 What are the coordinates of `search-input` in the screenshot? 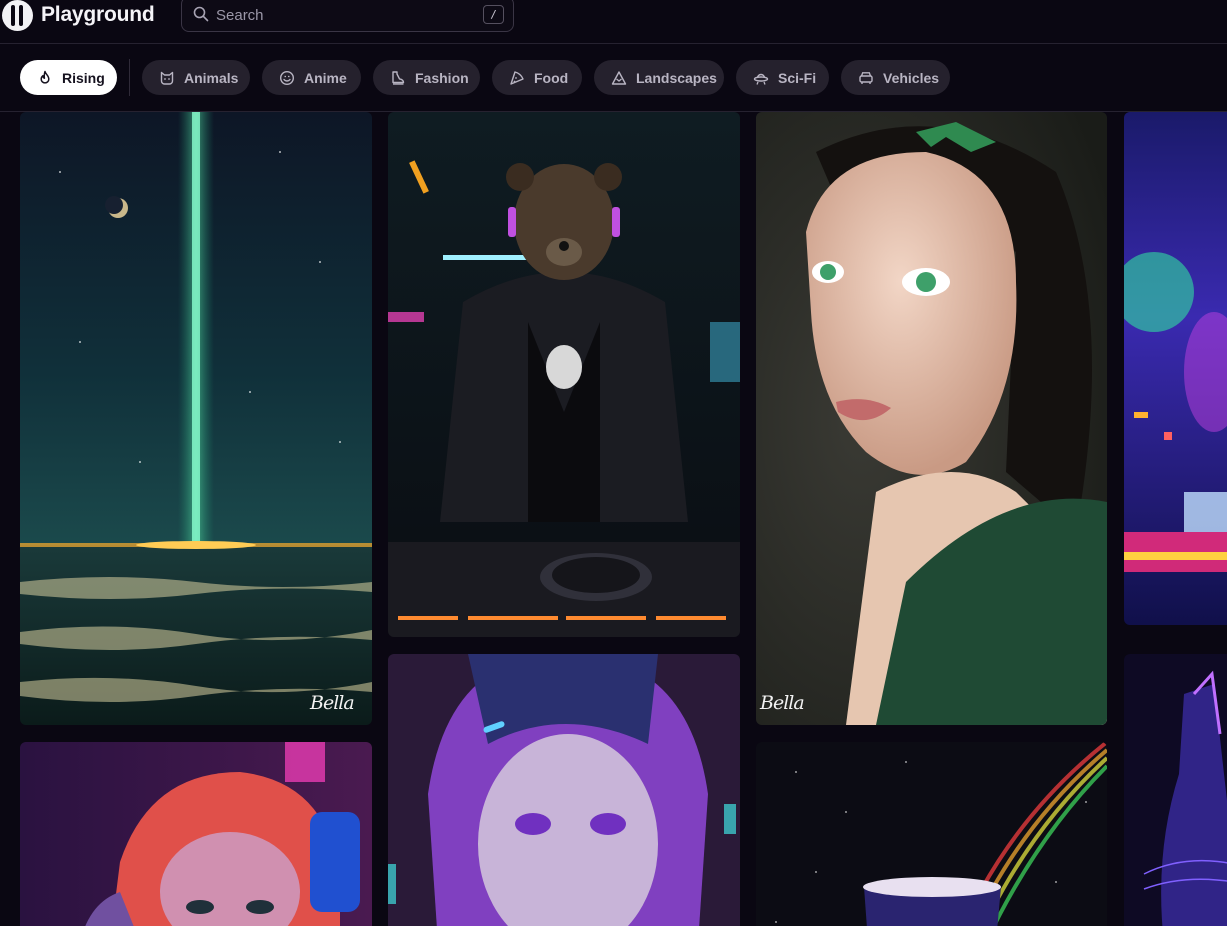 It's located at (336, 15).